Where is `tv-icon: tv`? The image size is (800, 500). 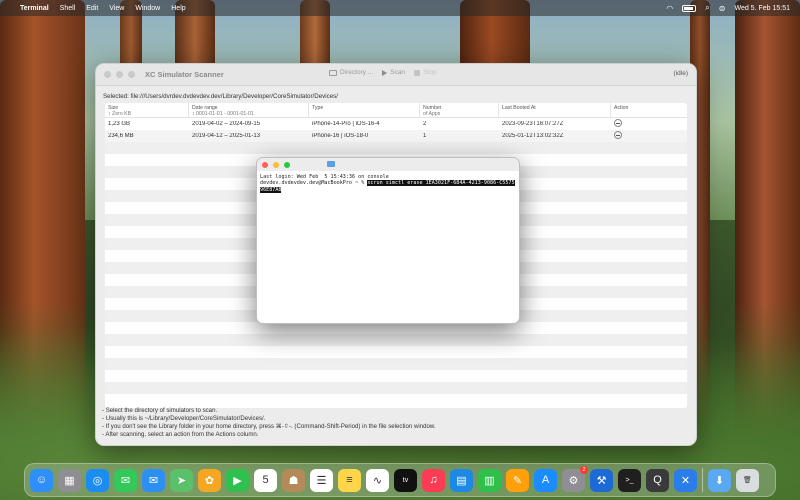
tv-icon: tv is located at coordinates (405, 480).